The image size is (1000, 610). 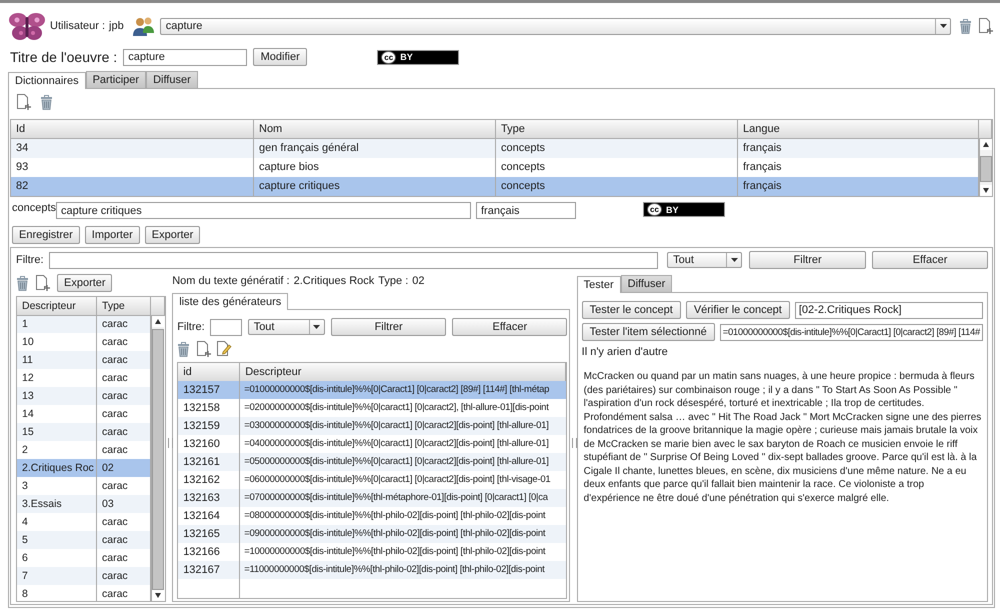 I want to click on action-button: Enregistrer, so click(x=46, y=235).